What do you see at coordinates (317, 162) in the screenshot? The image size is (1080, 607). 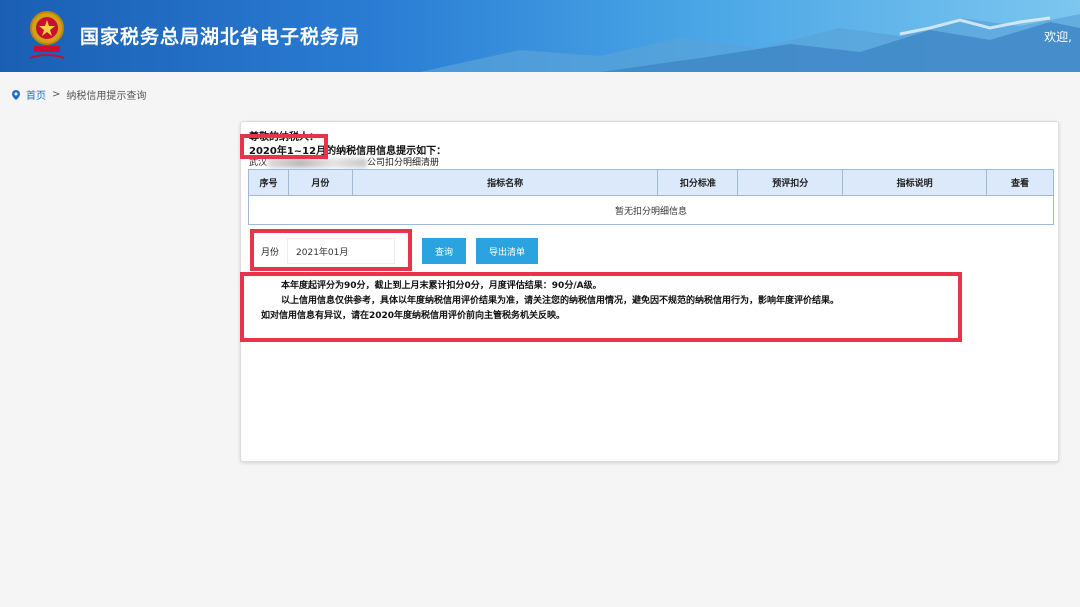 I see `redacted-company-name` at bounding box center [317, 162].